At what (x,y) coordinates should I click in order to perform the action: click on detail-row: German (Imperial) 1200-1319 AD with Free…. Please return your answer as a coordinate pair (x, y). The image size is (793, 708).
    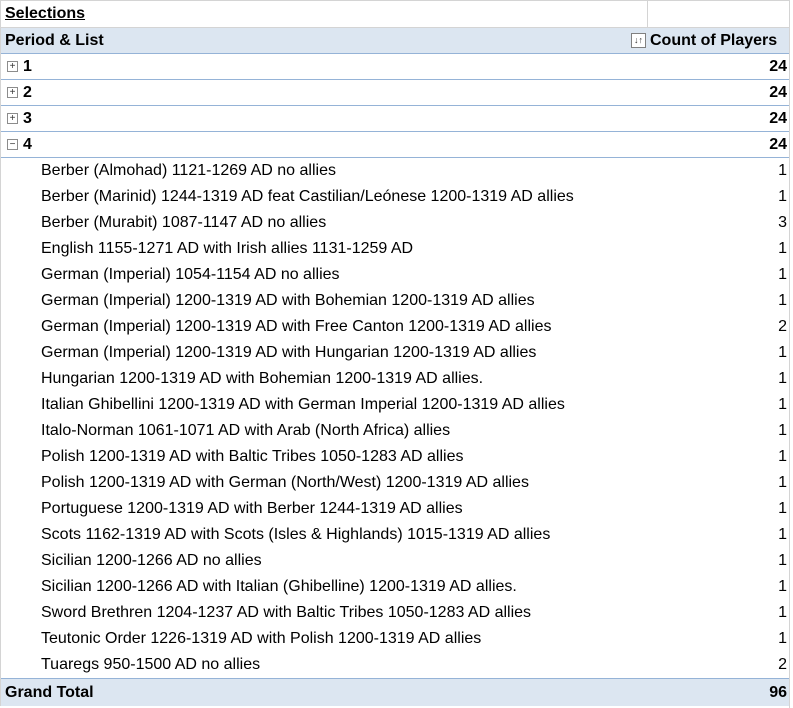
    Looking at the image, I should click on (395, 327).